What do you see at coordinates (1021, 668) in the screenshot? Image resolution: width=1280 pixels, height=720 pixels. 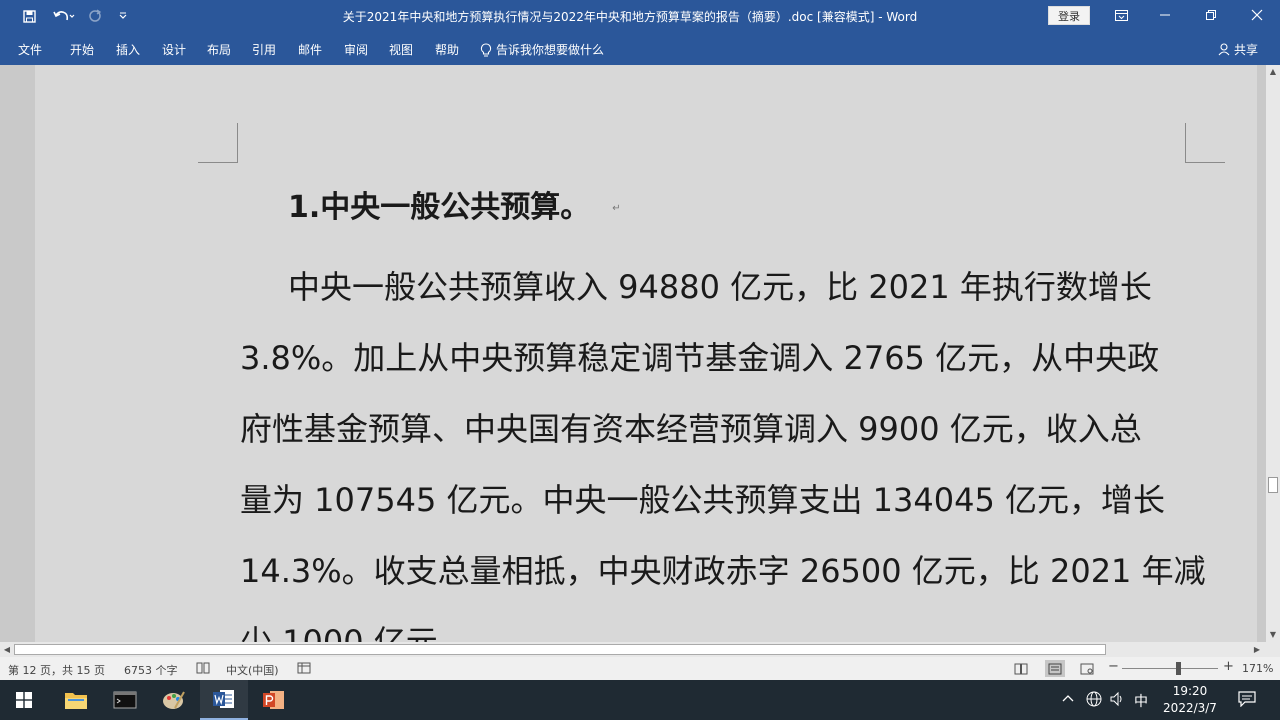 I see `read-mode-icon` at bounding box center [1021, 668].